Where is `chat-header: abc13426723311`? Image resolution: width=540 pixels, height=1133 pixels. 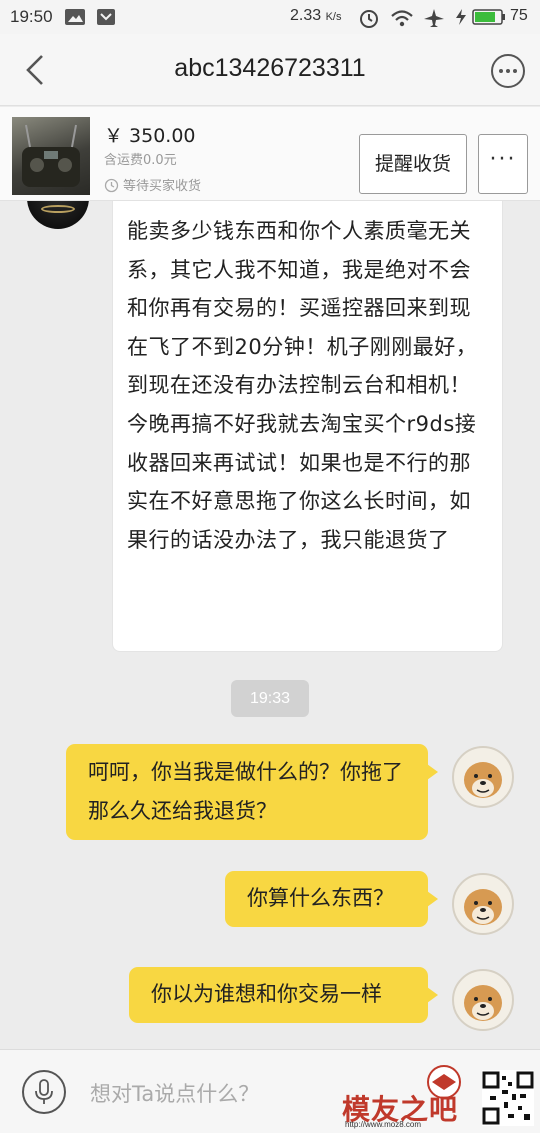
chat-header: abc13426723311 is located at coordinates (270, 70).